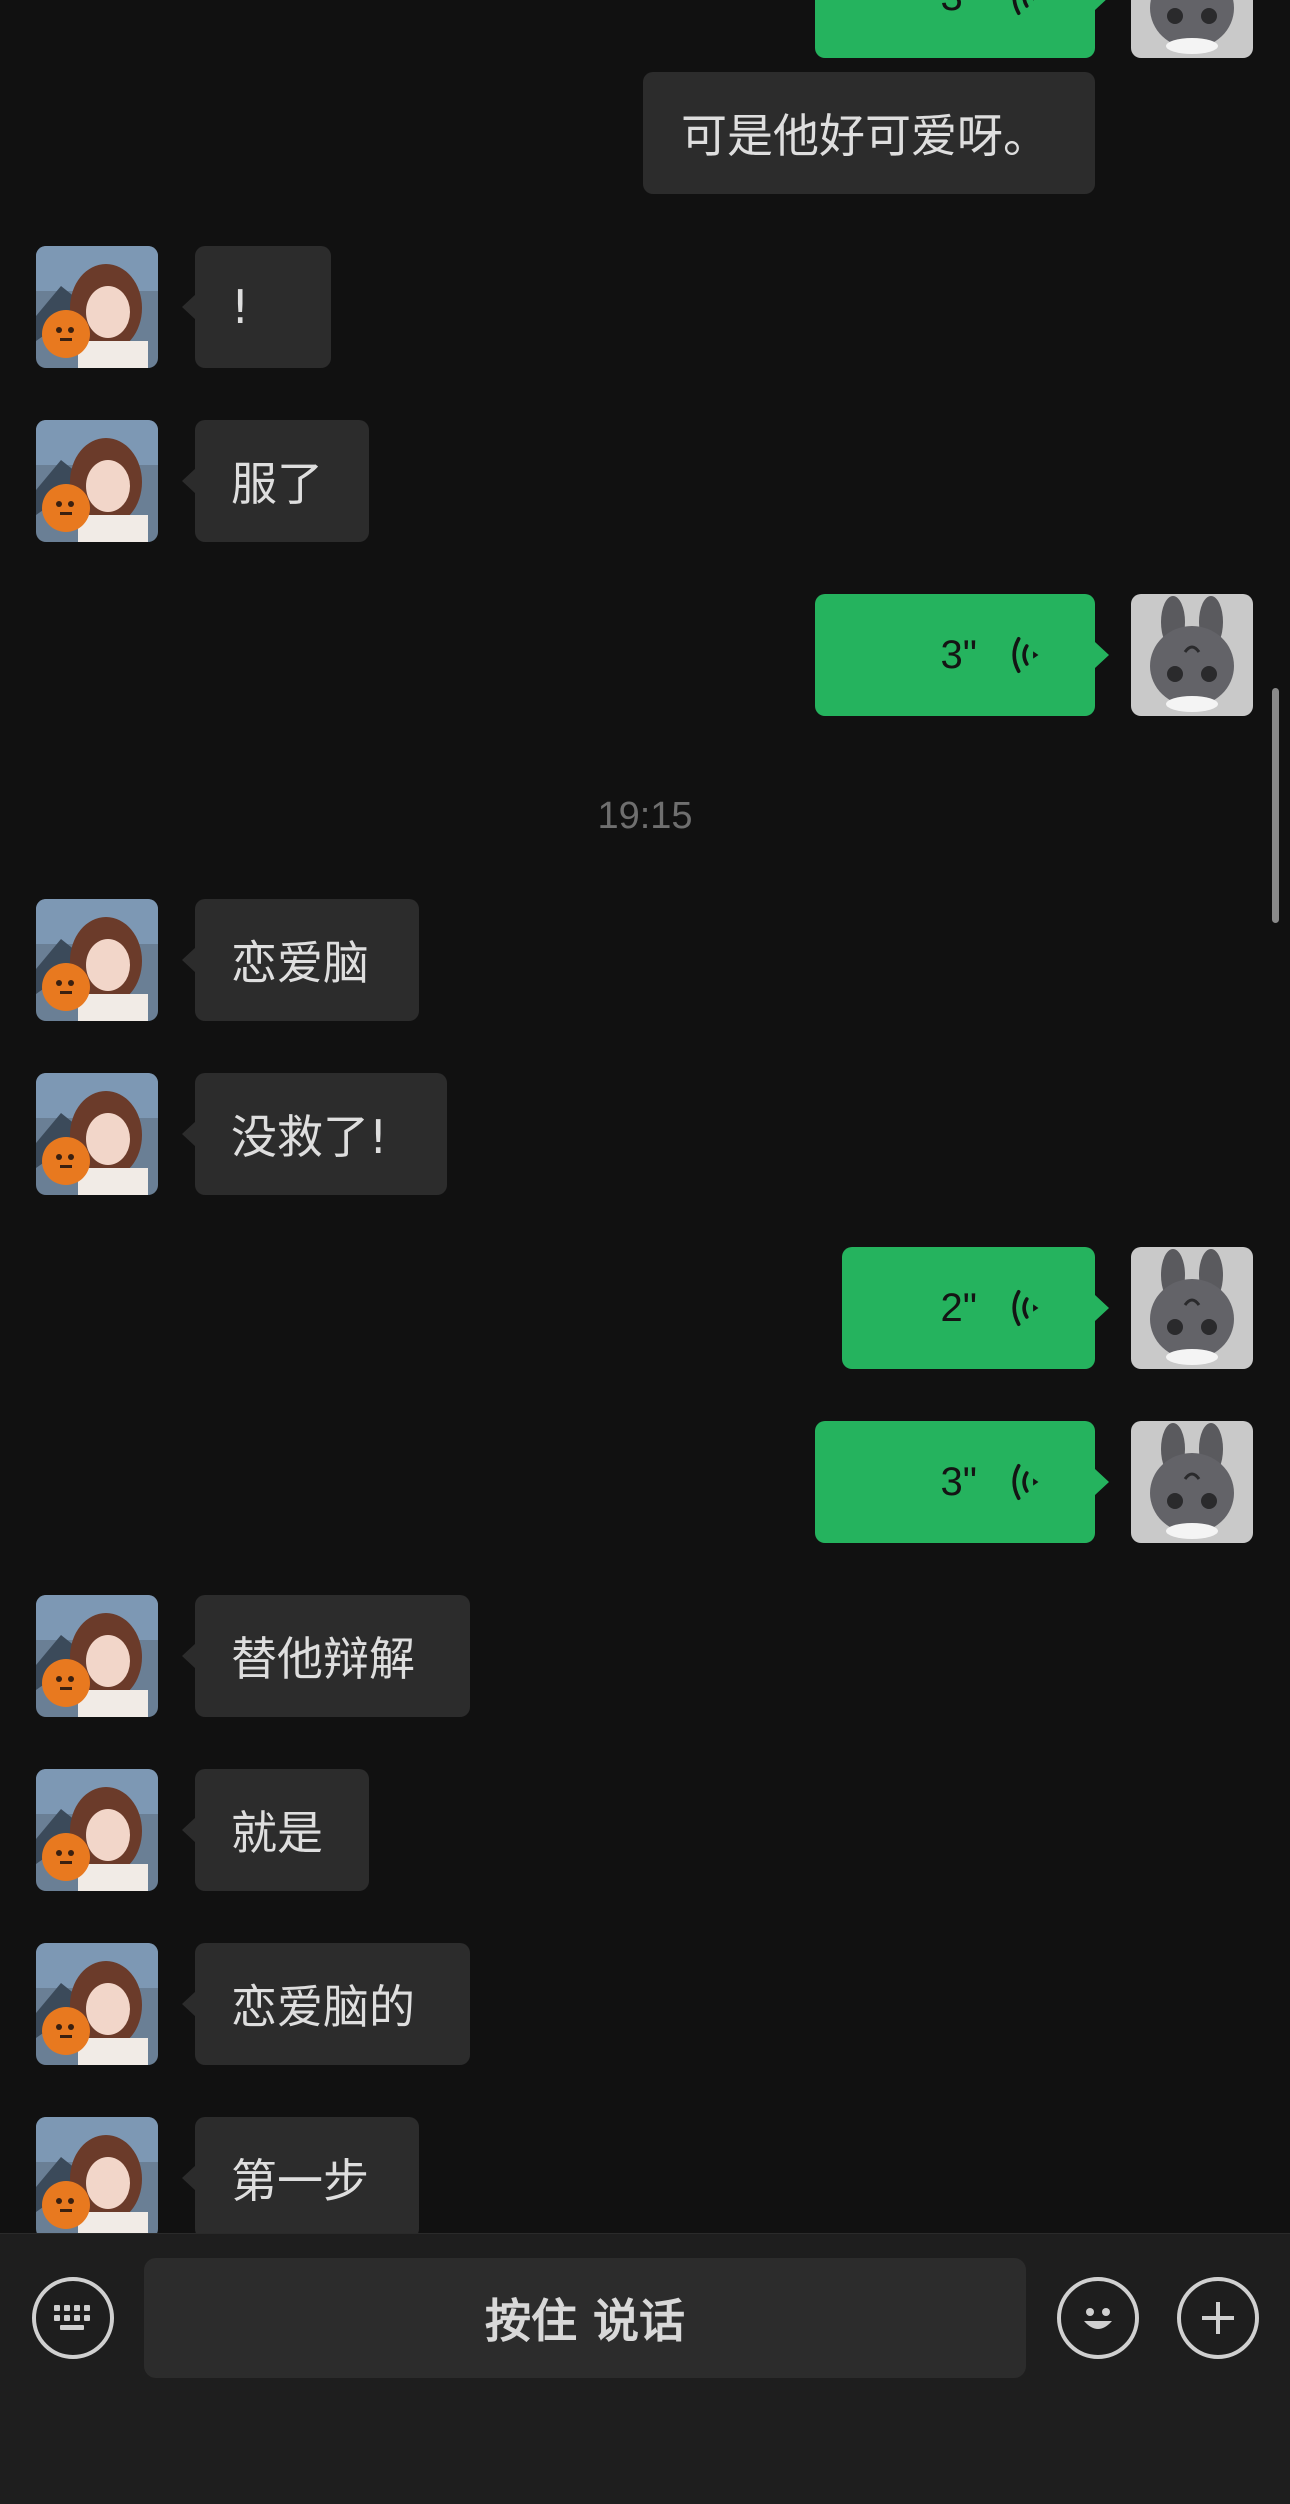 This screenshot has height=2504, width=1290. I want to click on incoming-text-message: 第一步, so click(300, 2175).